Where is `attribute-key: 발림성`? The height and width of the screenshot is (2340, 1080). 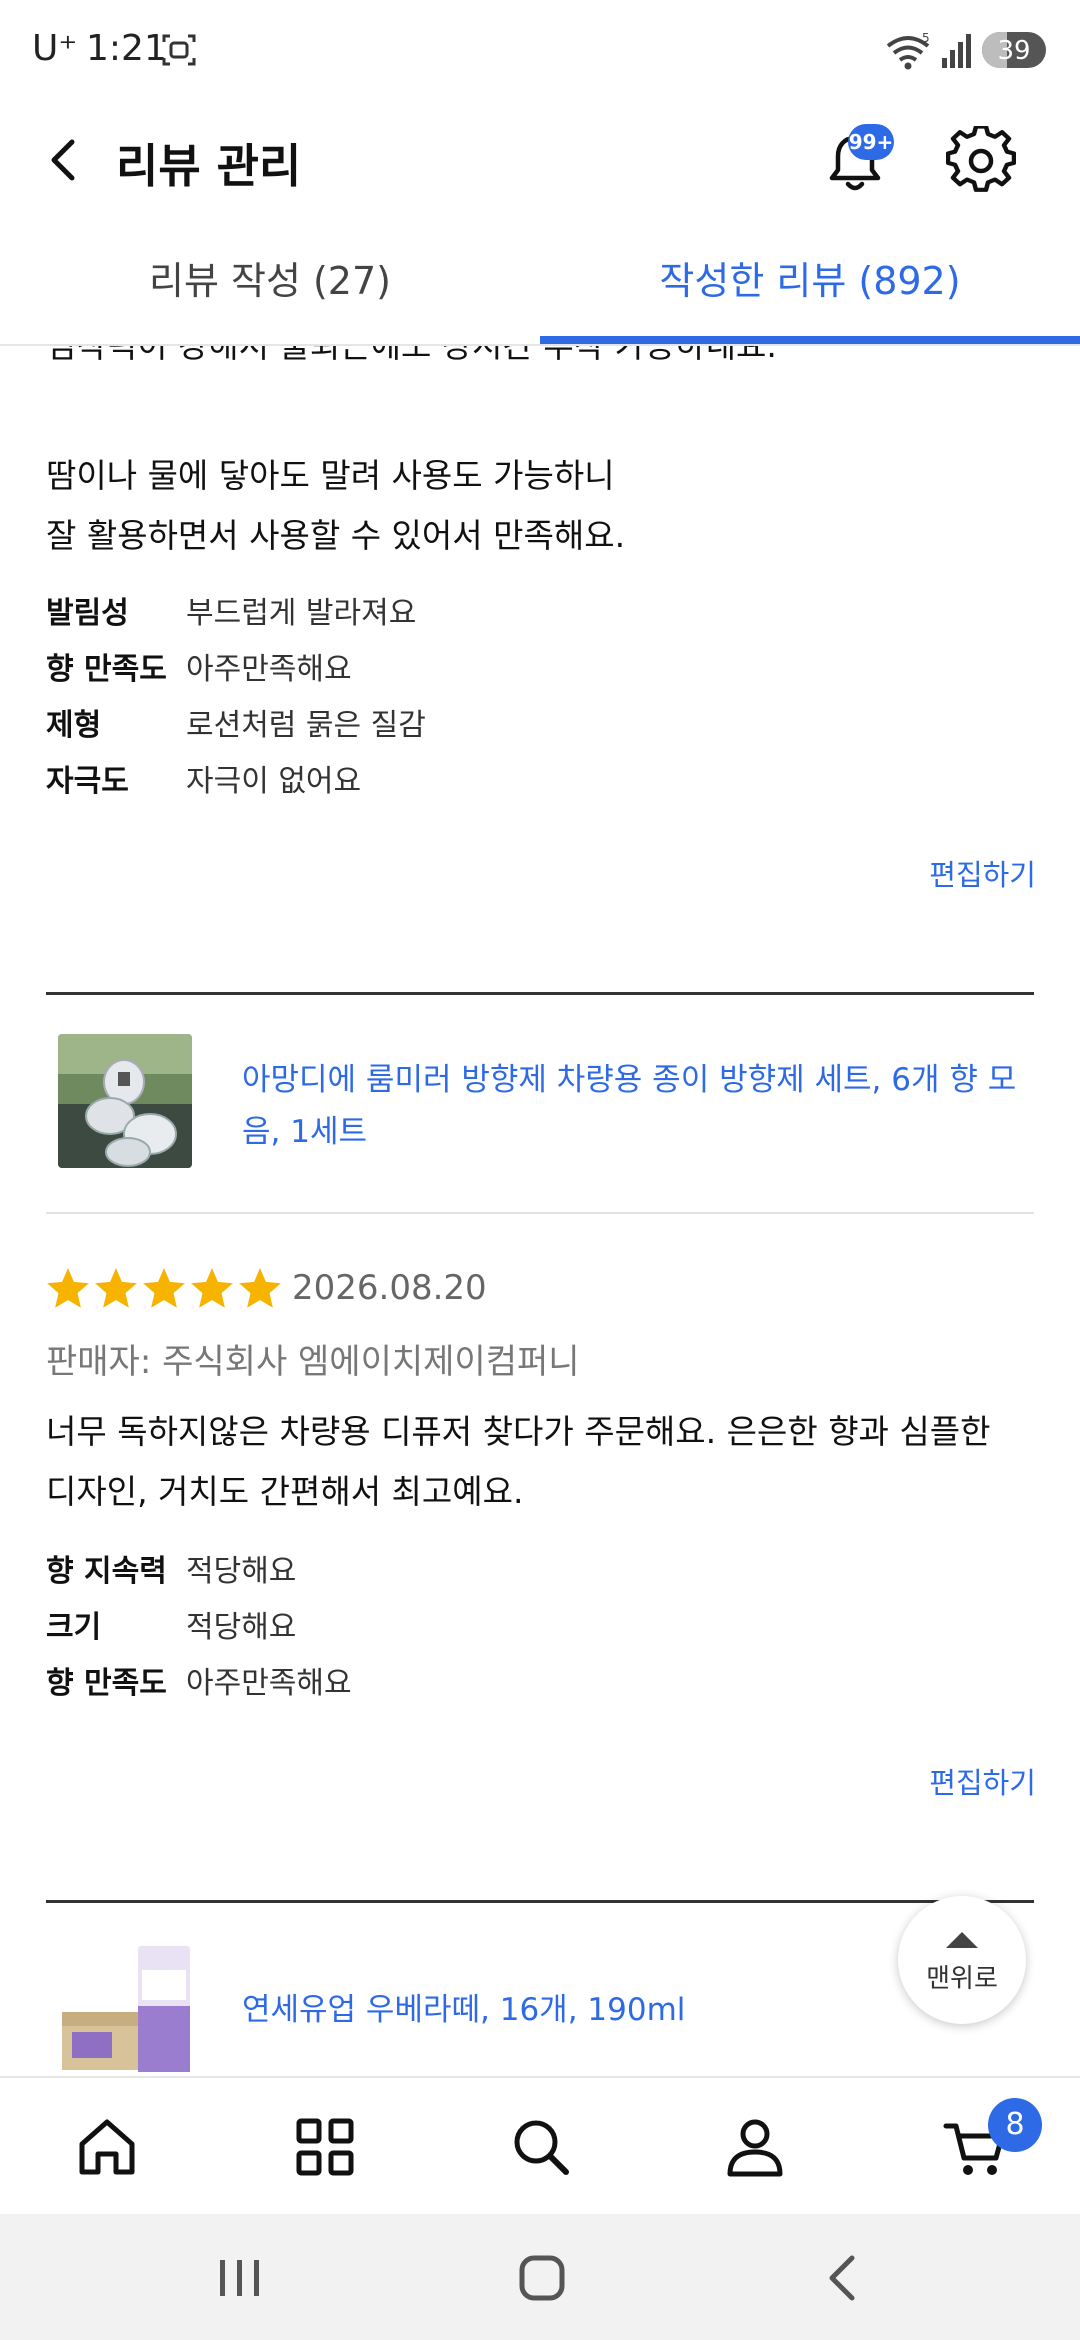 attribute-key: 발림성 is located at coordinates (87, 613).